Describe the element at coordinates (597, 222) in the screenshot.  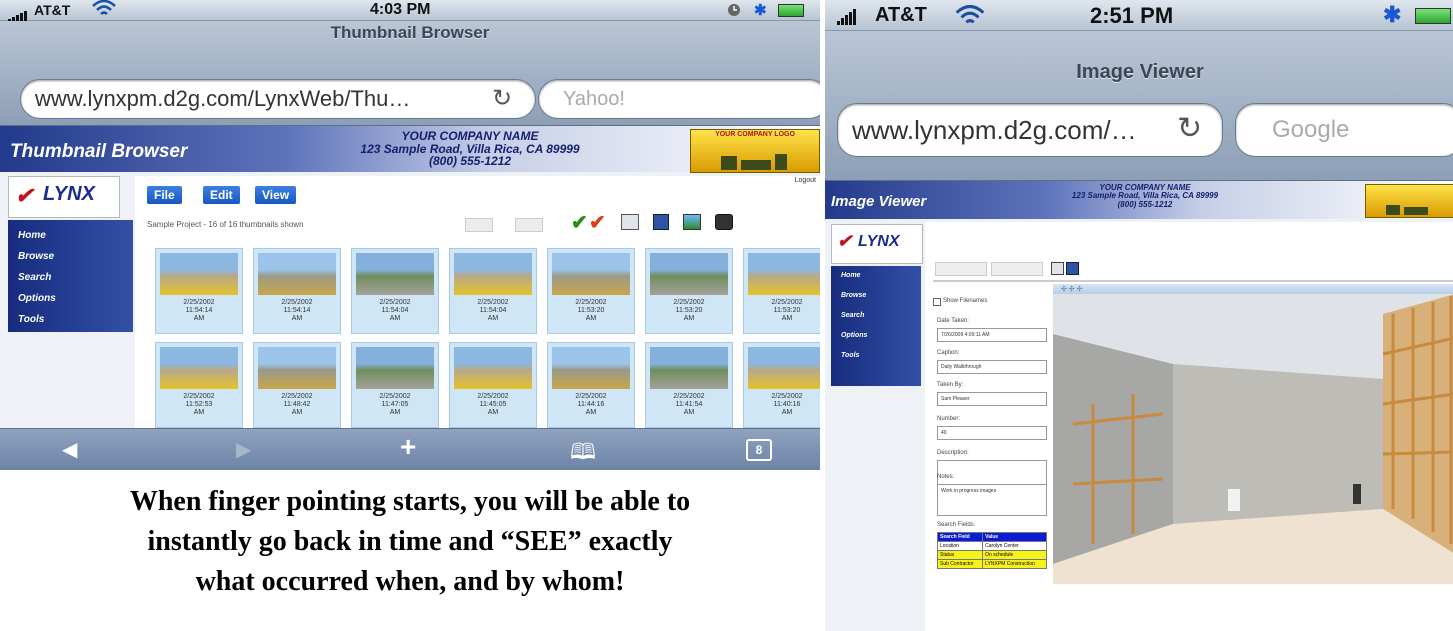
I see `select-check-icon: ✔` at that location.